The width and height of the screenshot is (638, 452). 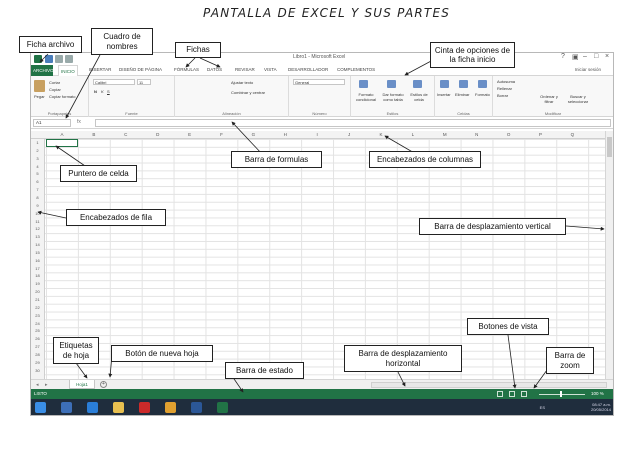 What do you see at coordinates (103, 384) in the screenshot?
I see `new-sheet-button: +` at bounding box center [103, 384].